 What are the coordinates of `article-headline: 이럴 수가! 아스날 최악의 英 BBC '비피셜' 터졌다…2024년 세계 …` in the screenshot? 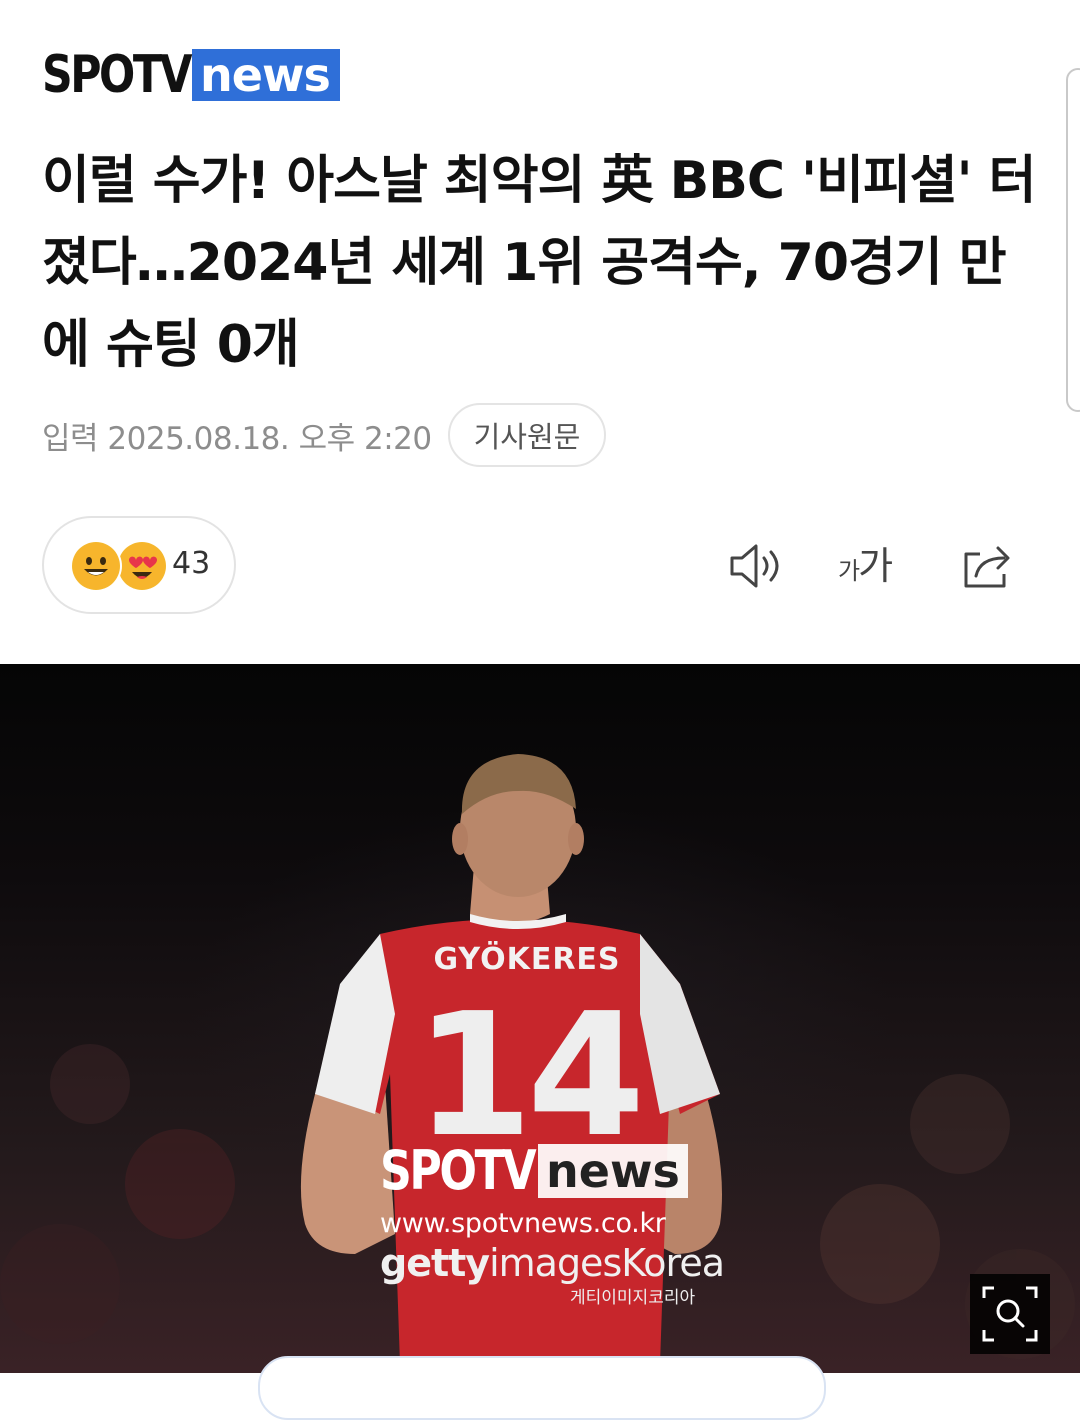 It's located at (539, 263).